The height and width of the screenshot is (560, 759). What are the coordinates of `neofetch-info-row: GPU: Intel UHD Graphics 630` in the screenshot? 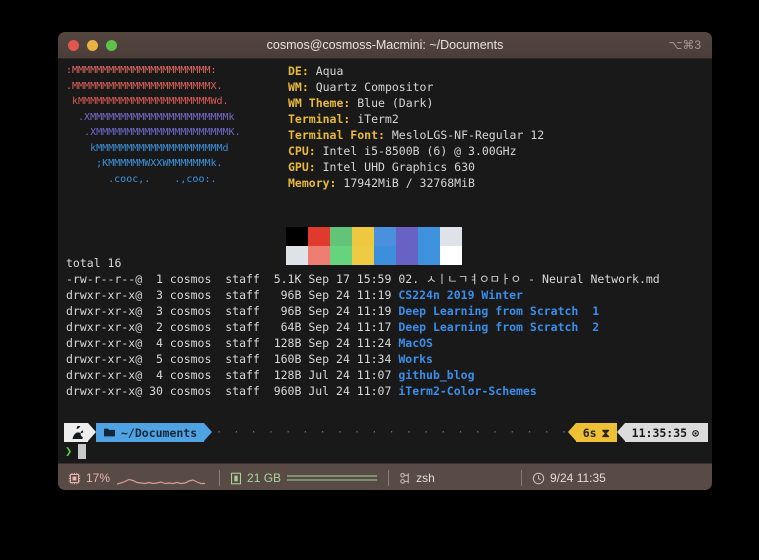 It's located at (416, 167).